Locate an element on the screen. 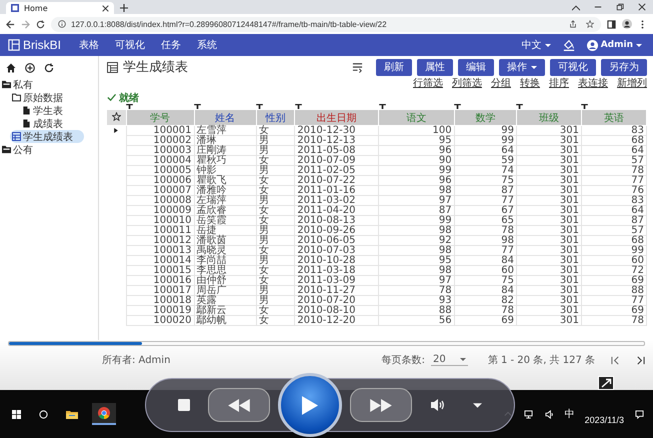 This screenshot has width=653, height=438. nav-item: 可视化 is located at coordinates (130, 45).